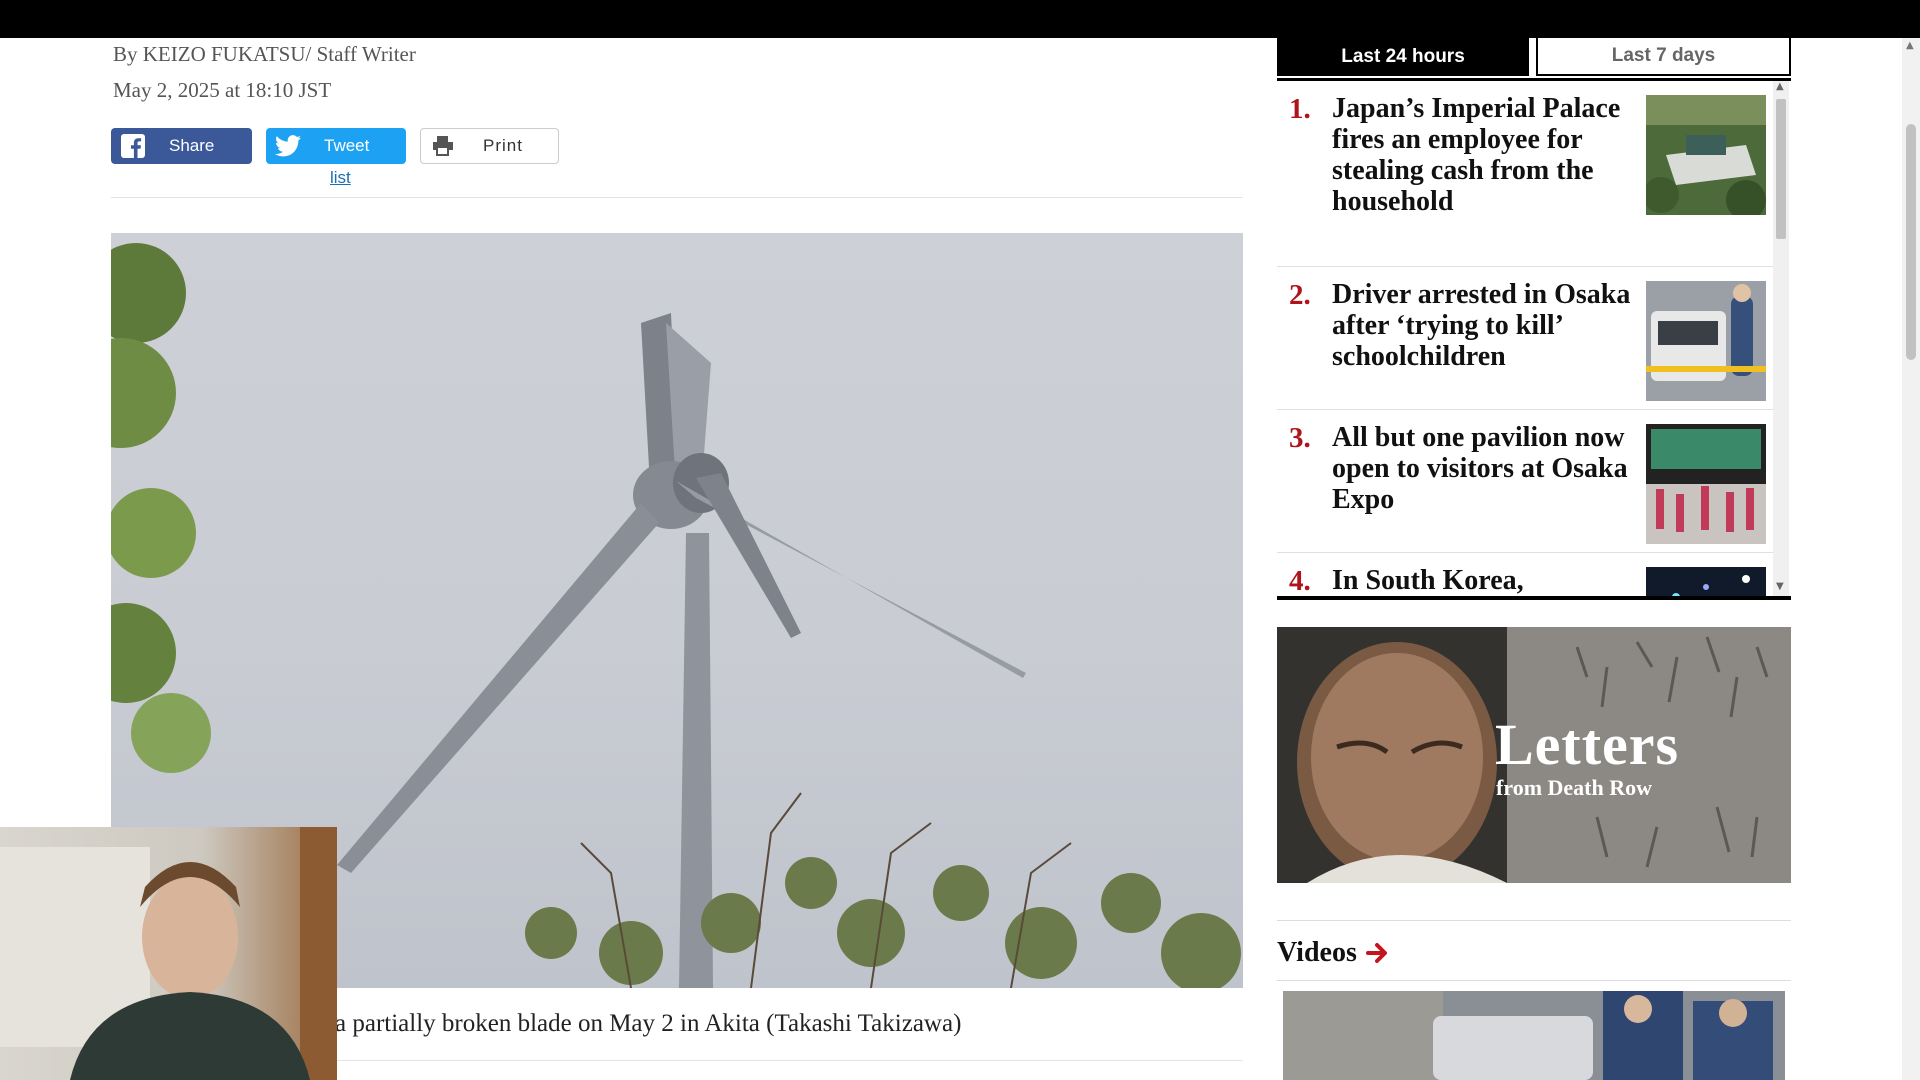  Describe the element at coordinates (1534, 57) in the screenshot. I see `ranking-tabs: Last 24 hours Last 7 days` at that location.